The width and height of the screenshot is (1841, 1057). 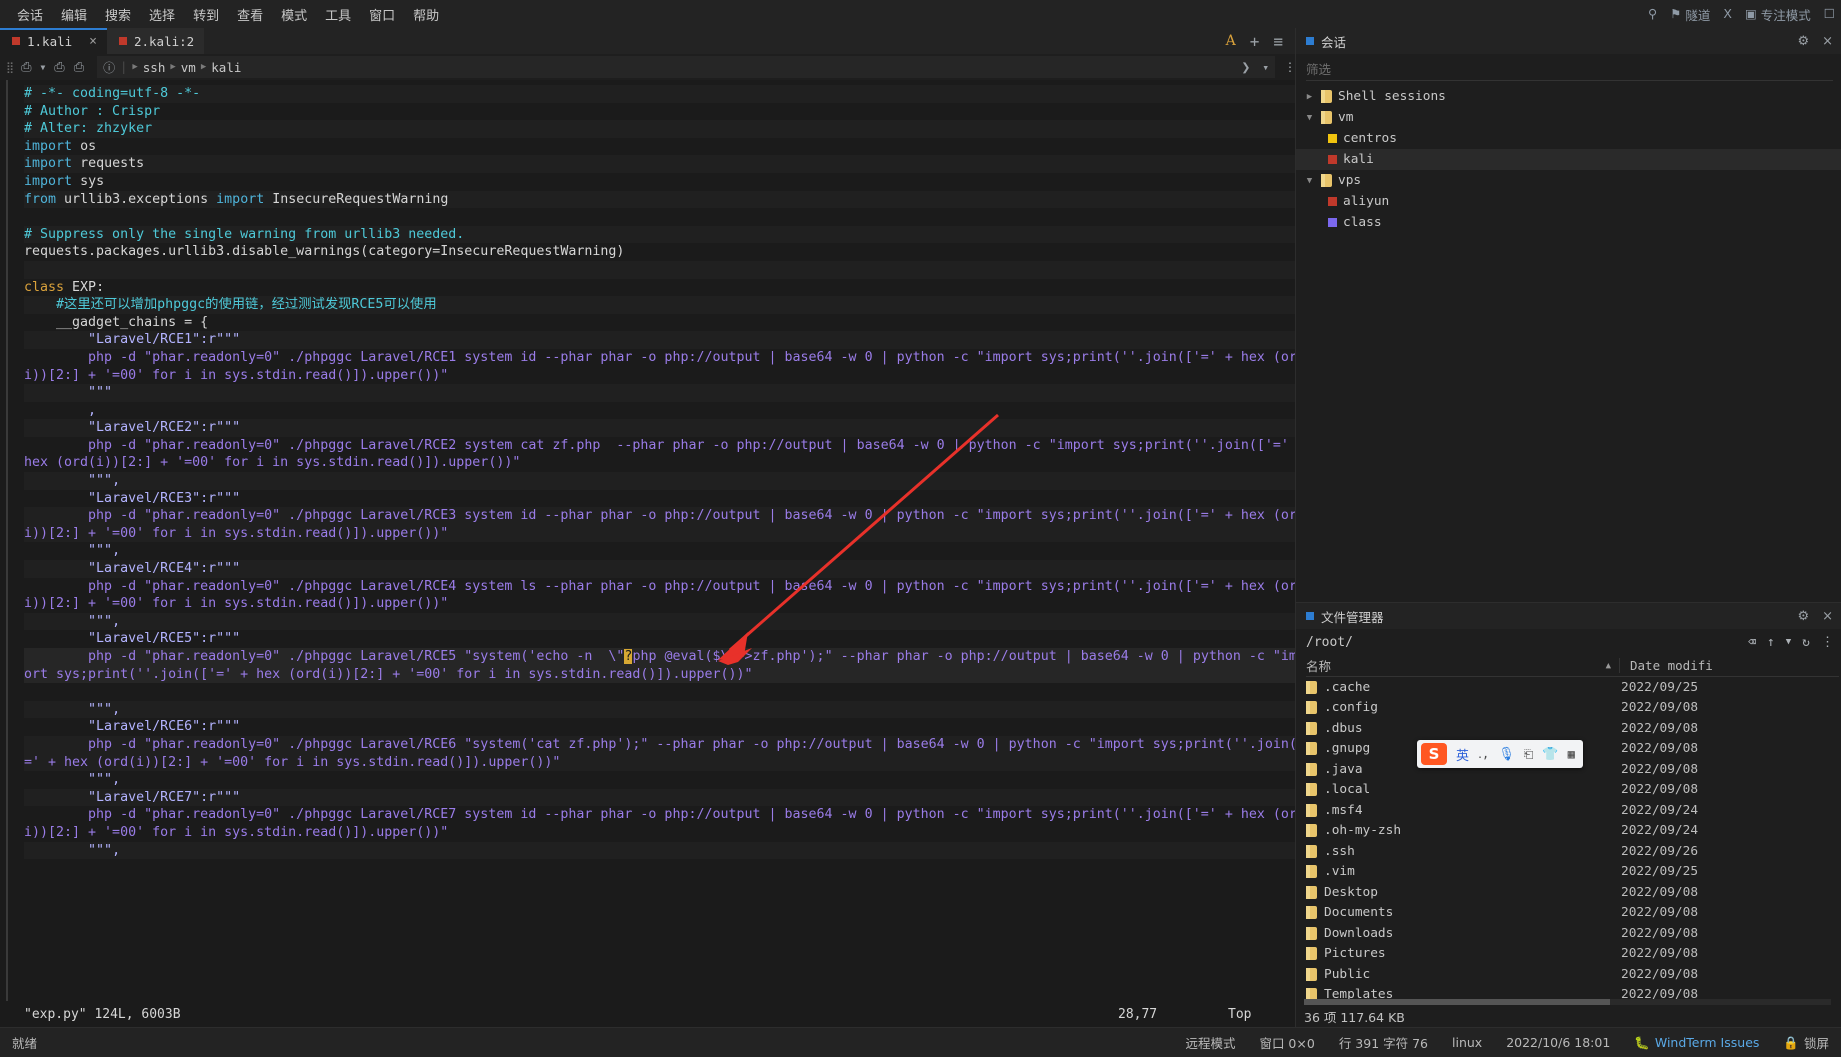 What do you see at coordinates (1309, 97) in the screenshot?
I see `chevron-right-icon: ▶` at bounding box center [1309, 97].